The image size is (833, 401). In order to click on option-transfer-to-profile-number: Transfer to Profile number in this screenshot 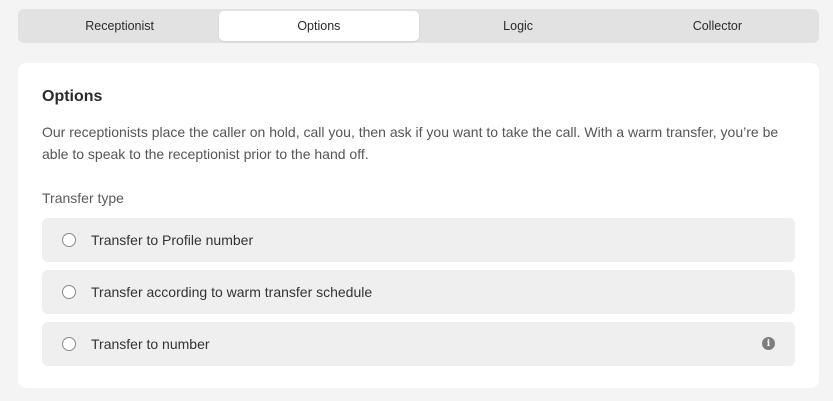, I will do `click(418, 240)`.